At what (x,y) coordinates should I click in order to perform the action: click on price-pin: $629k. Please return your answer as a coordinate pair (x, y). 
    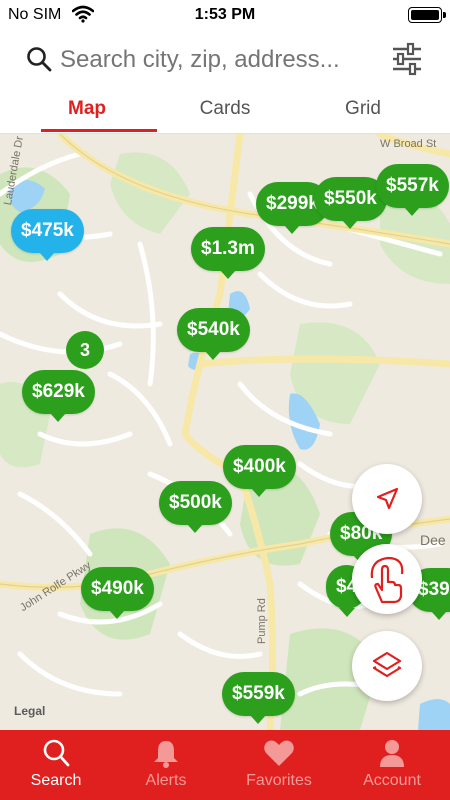
    Looking at the image, I should click on (58, 396).